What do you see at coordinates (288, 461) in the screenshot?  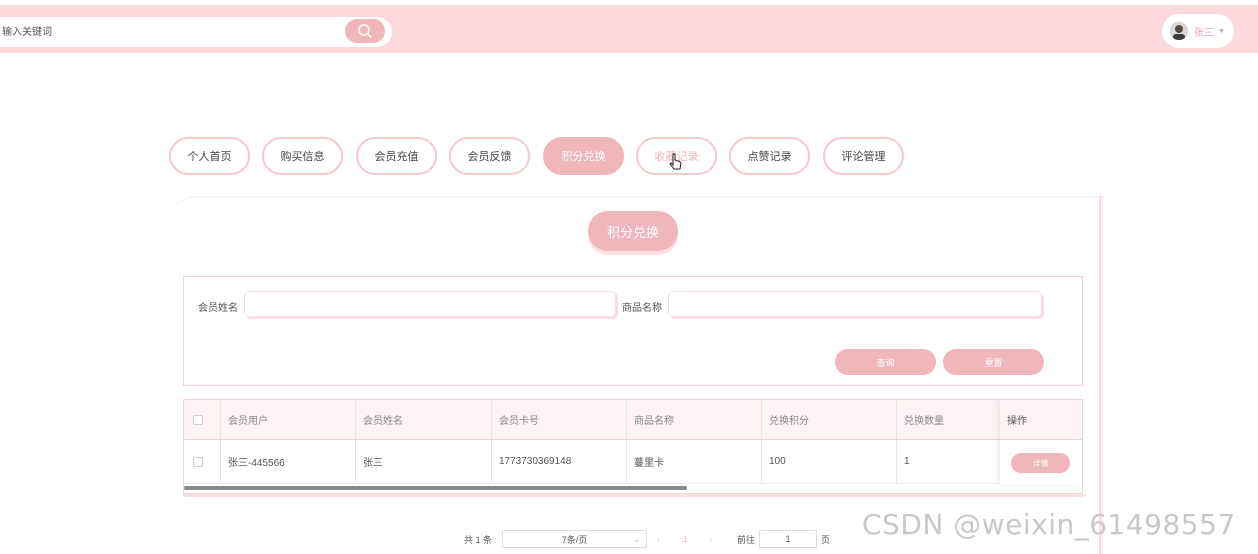 I see `cell-member-user: 张三-445566` at bounding box center [288, 461].